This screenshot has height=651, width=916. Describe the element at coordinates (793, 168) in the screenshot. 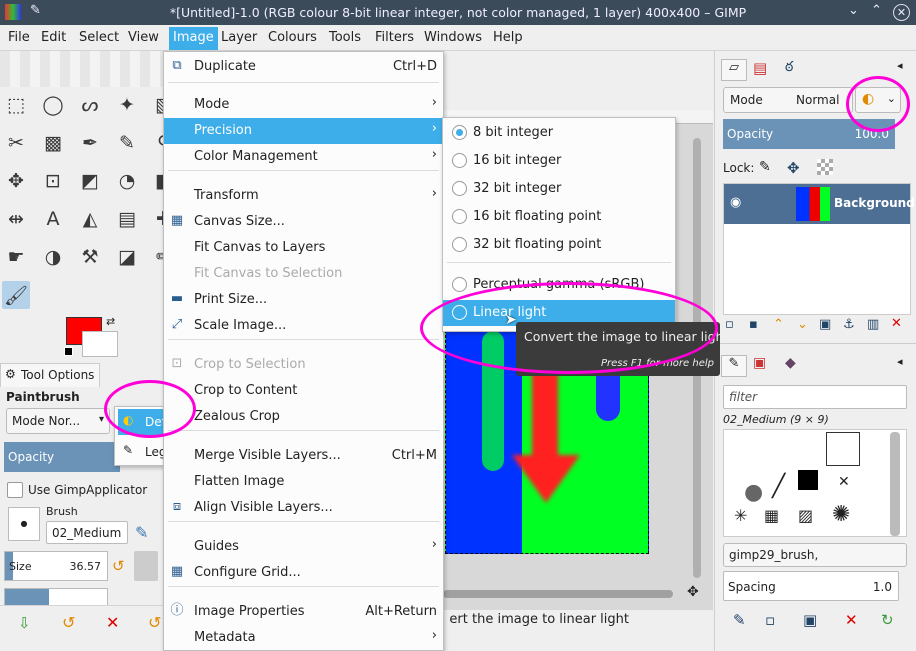

I see `lock-position-icon: ✥` at that location.